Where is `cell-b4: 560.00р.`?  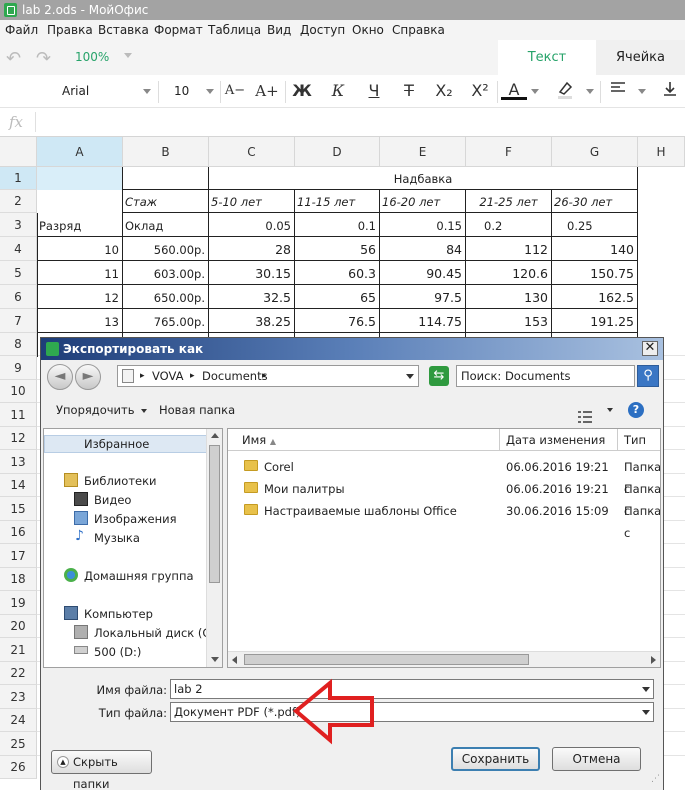
cell-b4: 560.00р. is located at coordinates (164, 250).